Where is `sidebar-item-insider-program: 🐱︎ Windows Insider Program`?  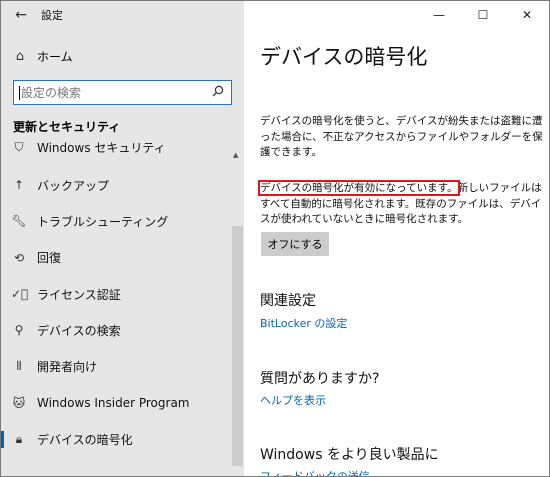
sidebar-item-insider-program: 🐱︎ Windows Insider Program is located at coordinates (122, 403).